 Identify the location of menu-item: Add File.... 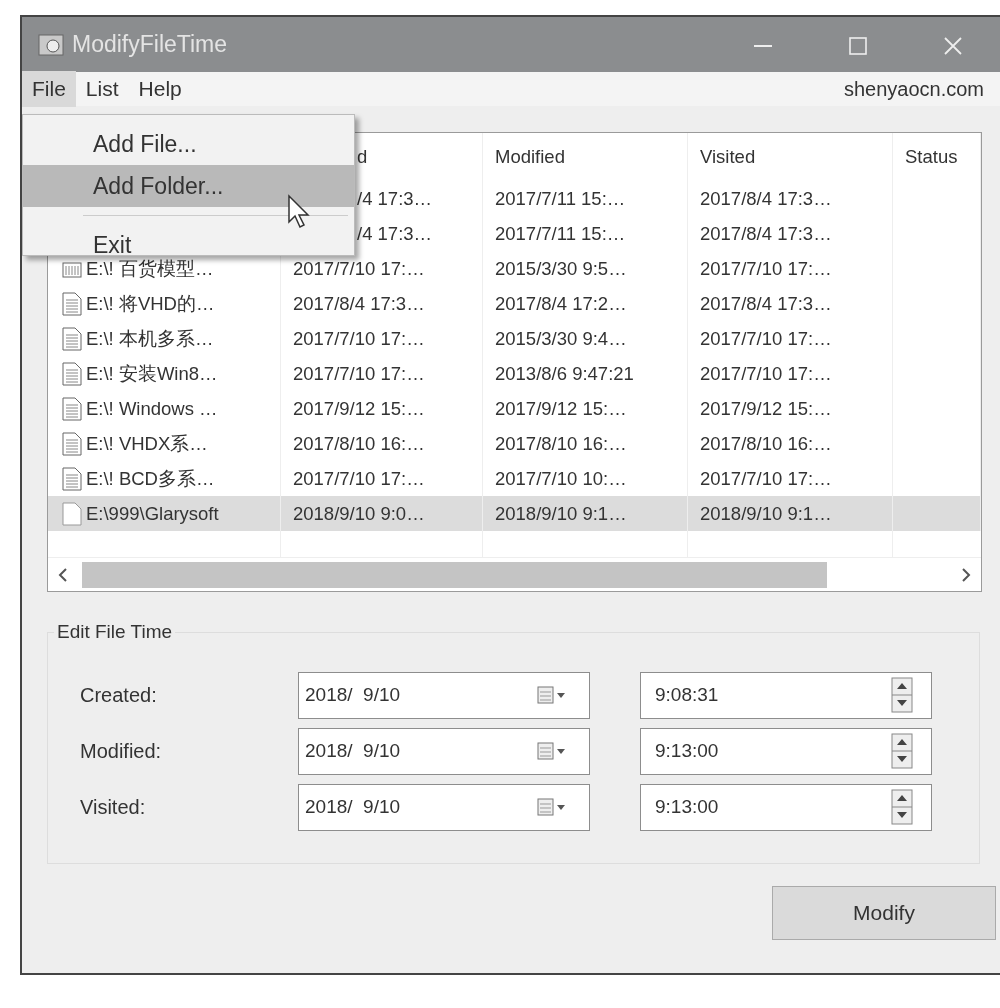
(188, 144).